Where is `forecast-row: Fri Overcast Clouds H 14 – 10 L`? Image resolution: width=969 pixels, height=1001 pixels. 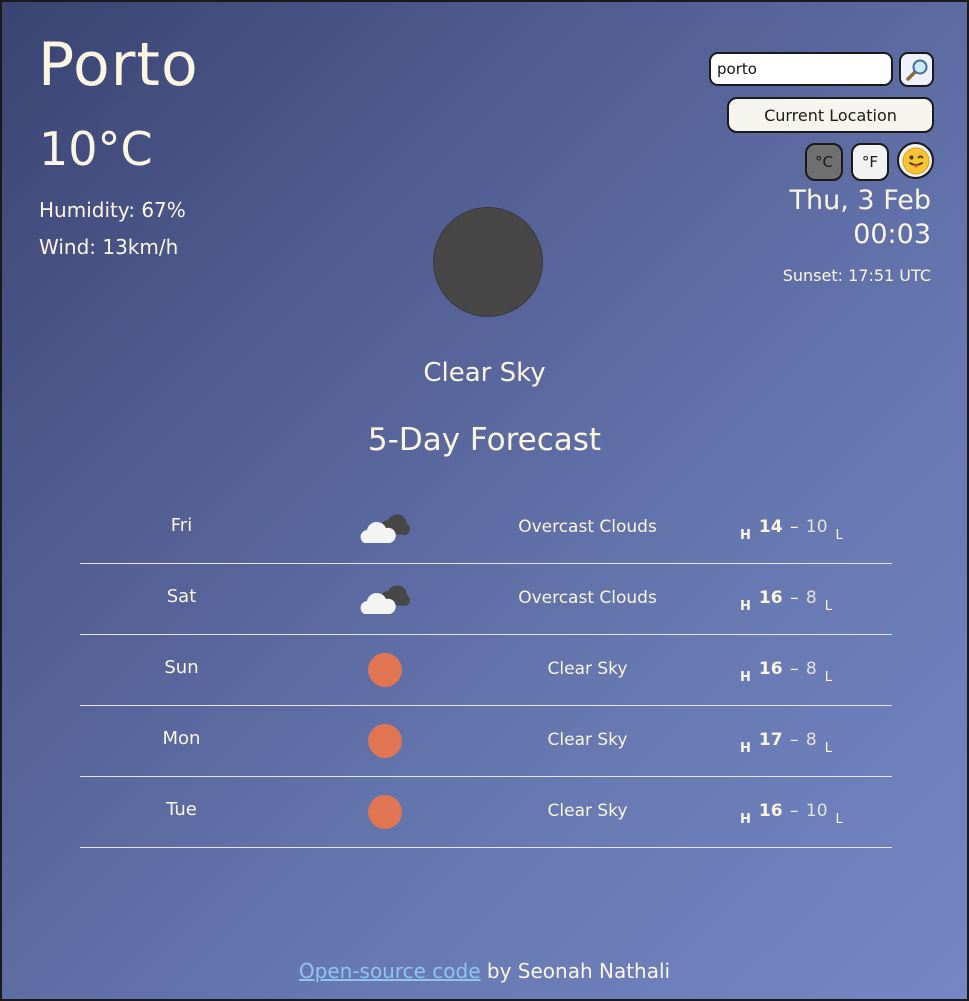
forecast-row: Fri Overcast Clouds H 14 – 10 L is located at coordinates (486, 528).